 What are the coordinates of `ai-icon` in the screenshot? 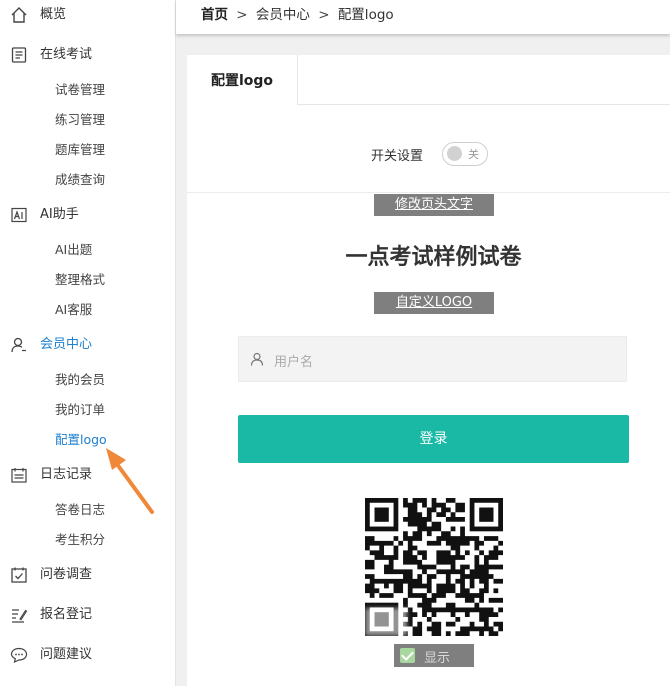 It's located at (19, 215).